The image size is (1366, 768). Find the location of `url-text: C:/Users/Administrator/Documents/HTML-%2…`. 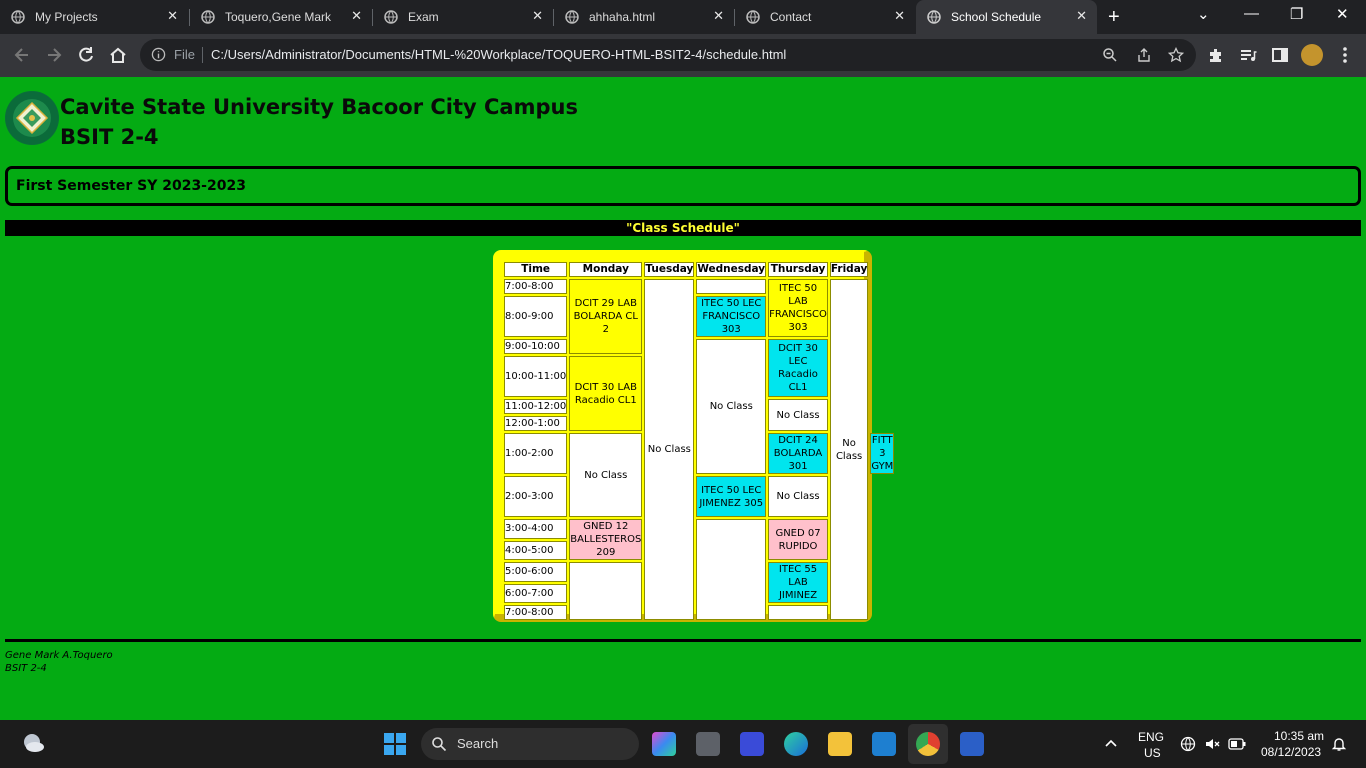

url-text: C:/Users/Administrator/Documents/HTML-%2… is located at coordinates (498, 54).